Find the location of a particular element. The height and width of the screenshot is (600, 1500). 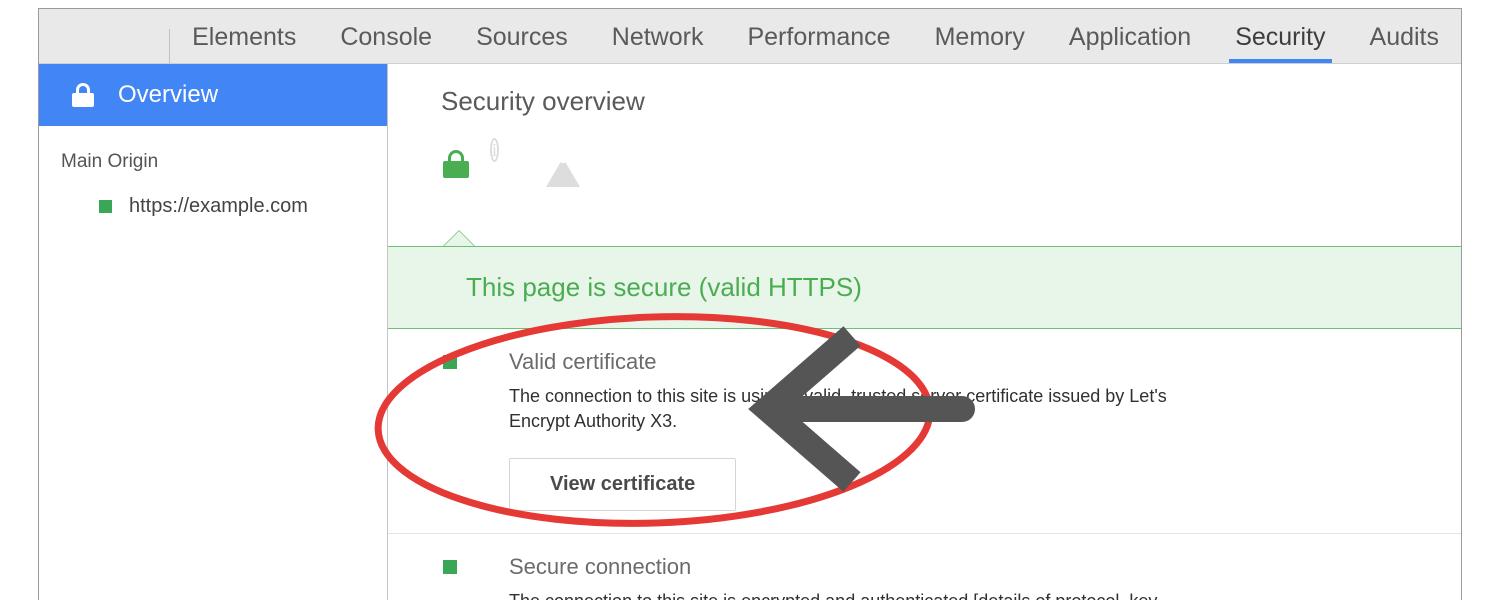

tab-performance: Performance is located at coordinates (818, 43).